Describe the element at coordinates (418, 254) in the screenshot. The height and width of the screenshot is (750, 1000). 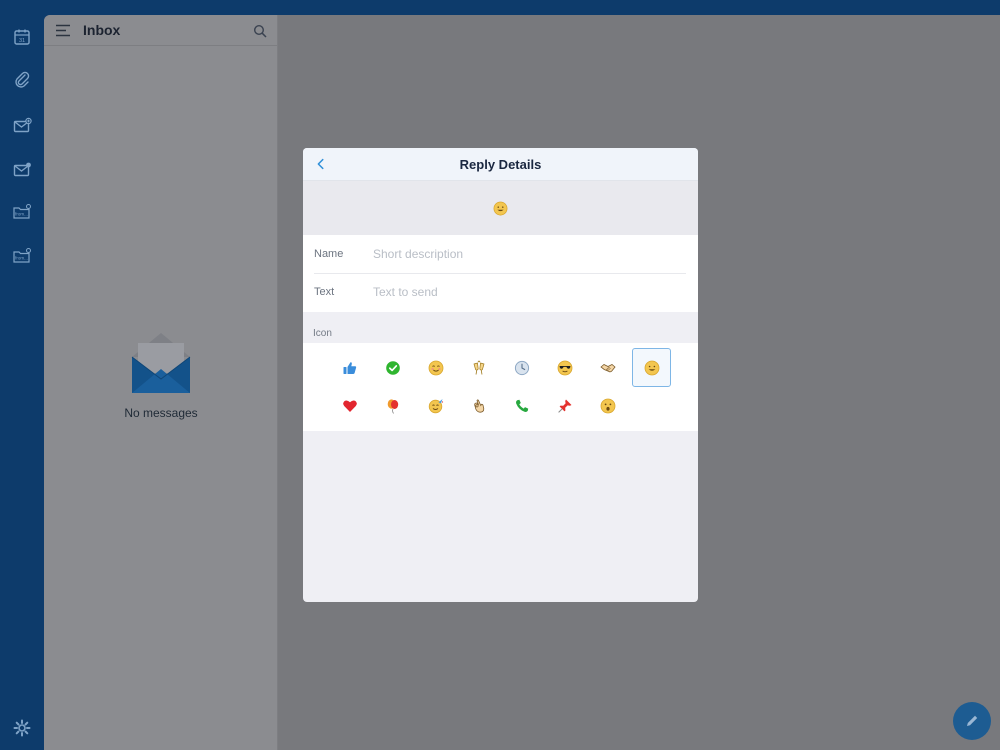
I see `name-input: Short description` at that location.